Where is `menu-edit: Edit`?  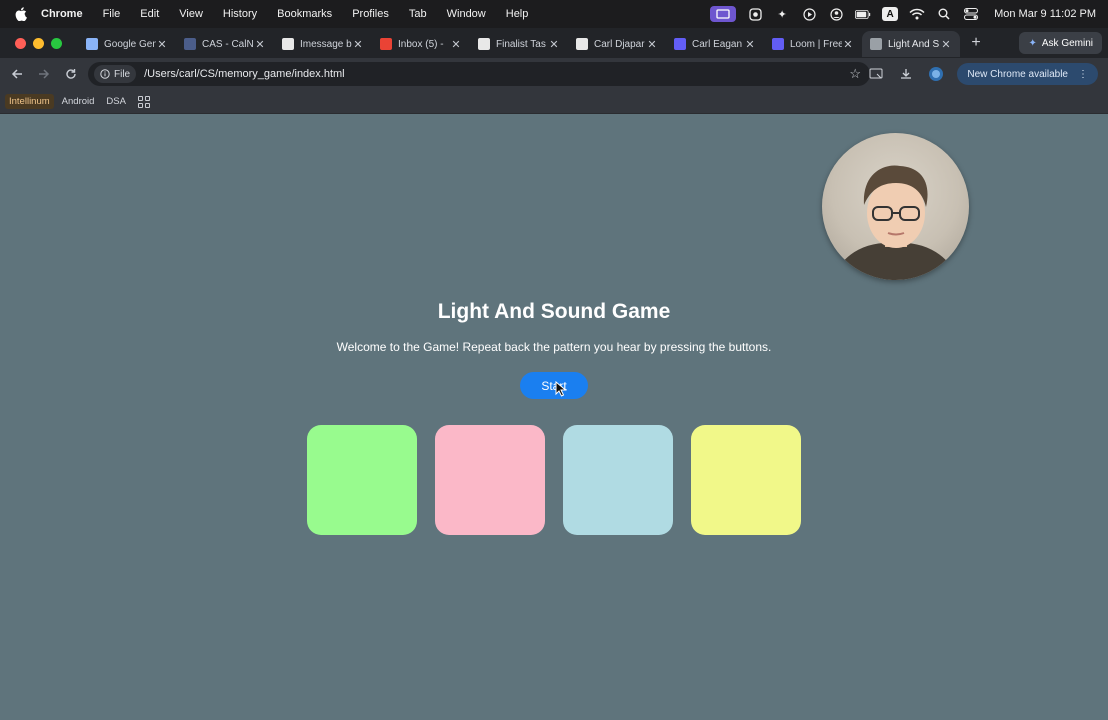 menu-edit: Edit is located at coordinates (149, 14).